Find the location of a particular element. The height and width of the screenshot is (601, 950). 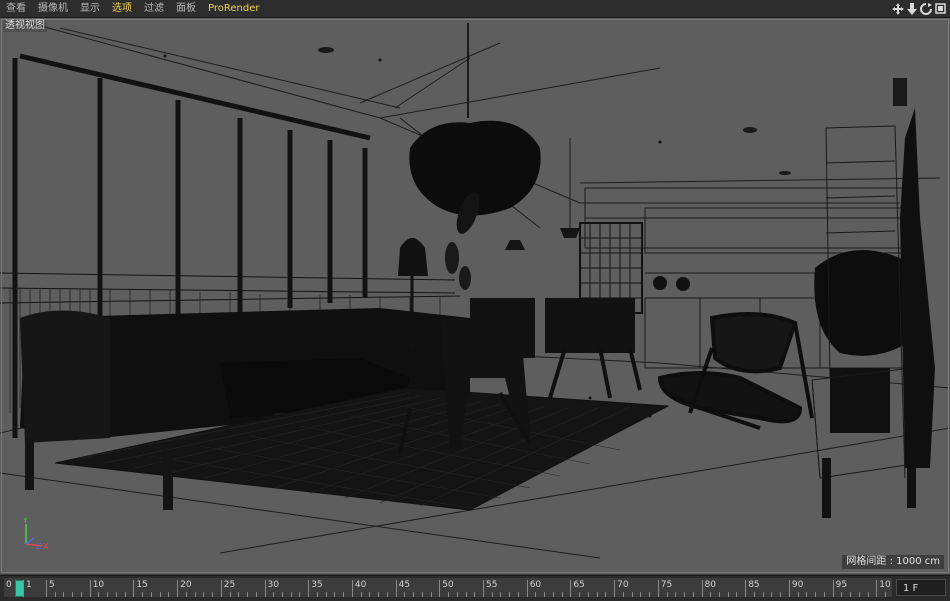

axis-x-label: X is located at coordinates (46, 546).